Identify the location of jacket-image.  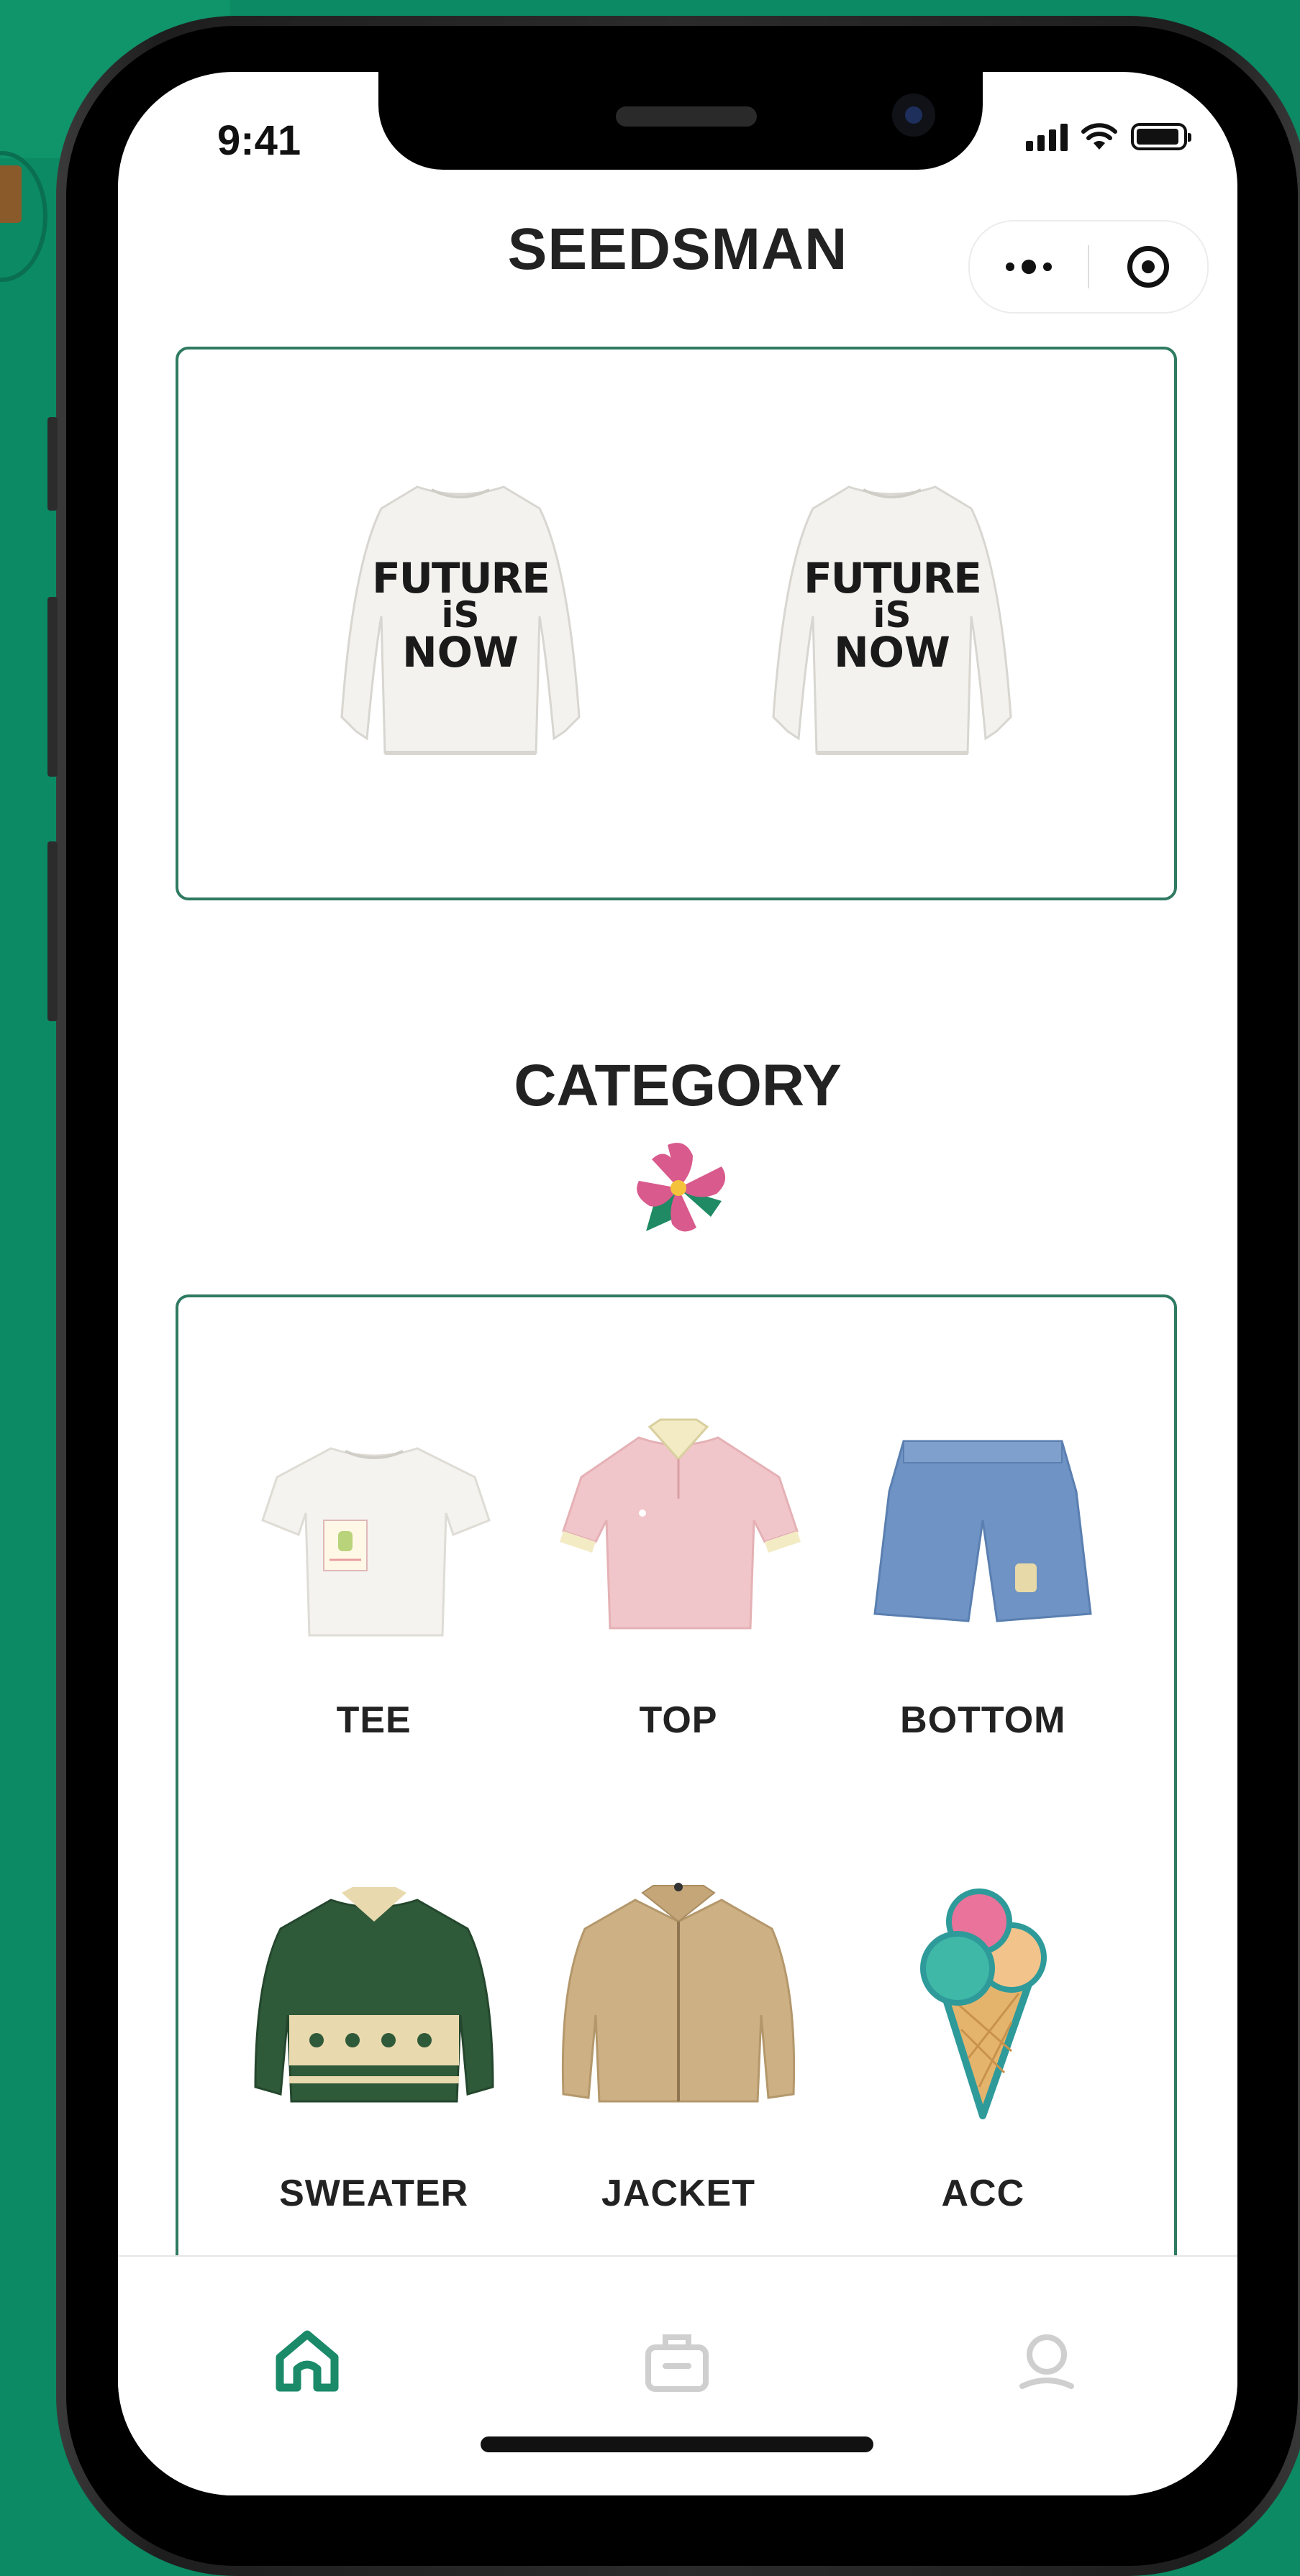
(678, 2004).